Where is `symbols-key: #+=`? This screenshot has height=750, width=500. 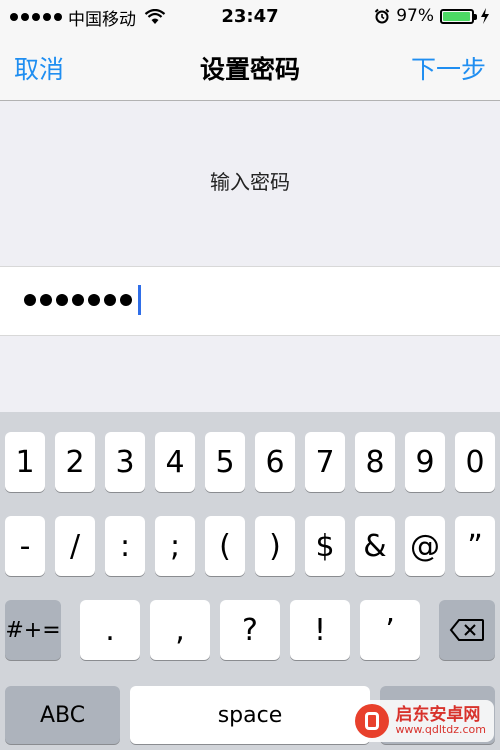 symbols-key: #+= is located at coordinates (33, 630).